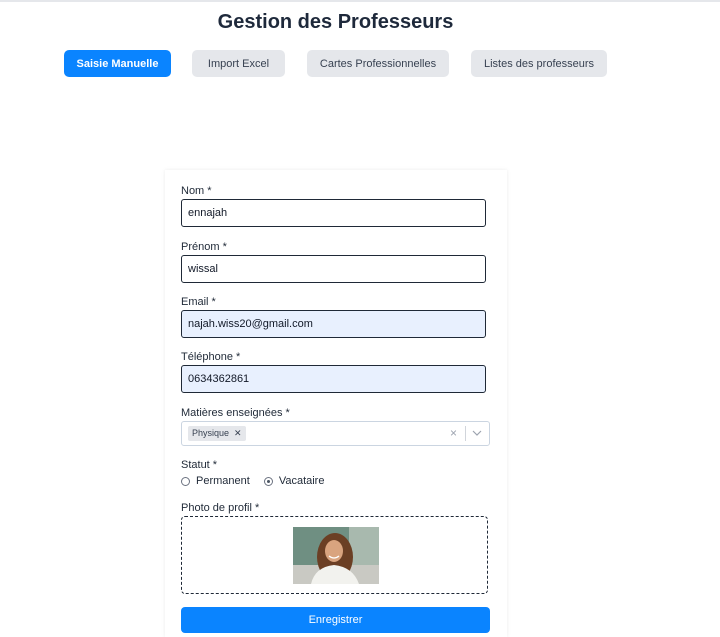 This screenshot has width=720, height=637. I want to click on close-icon: ✕, so click(238, 433).